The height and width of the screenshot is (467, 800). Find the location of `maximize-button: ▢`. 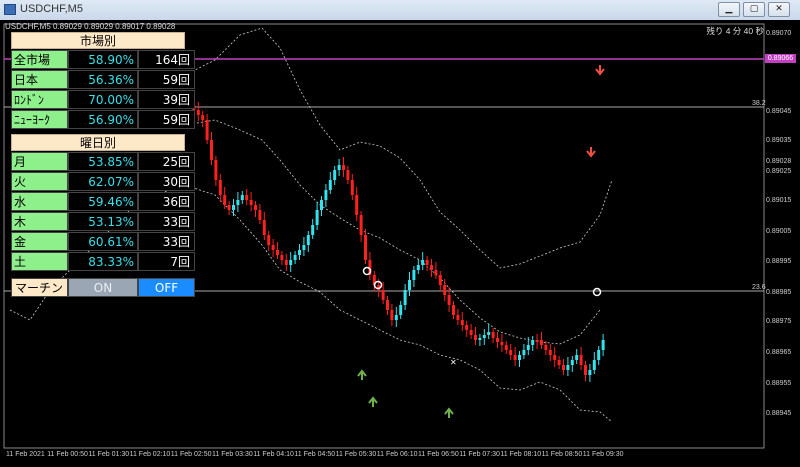

maximize-button: ▢ is located at coordinates (754, 9).